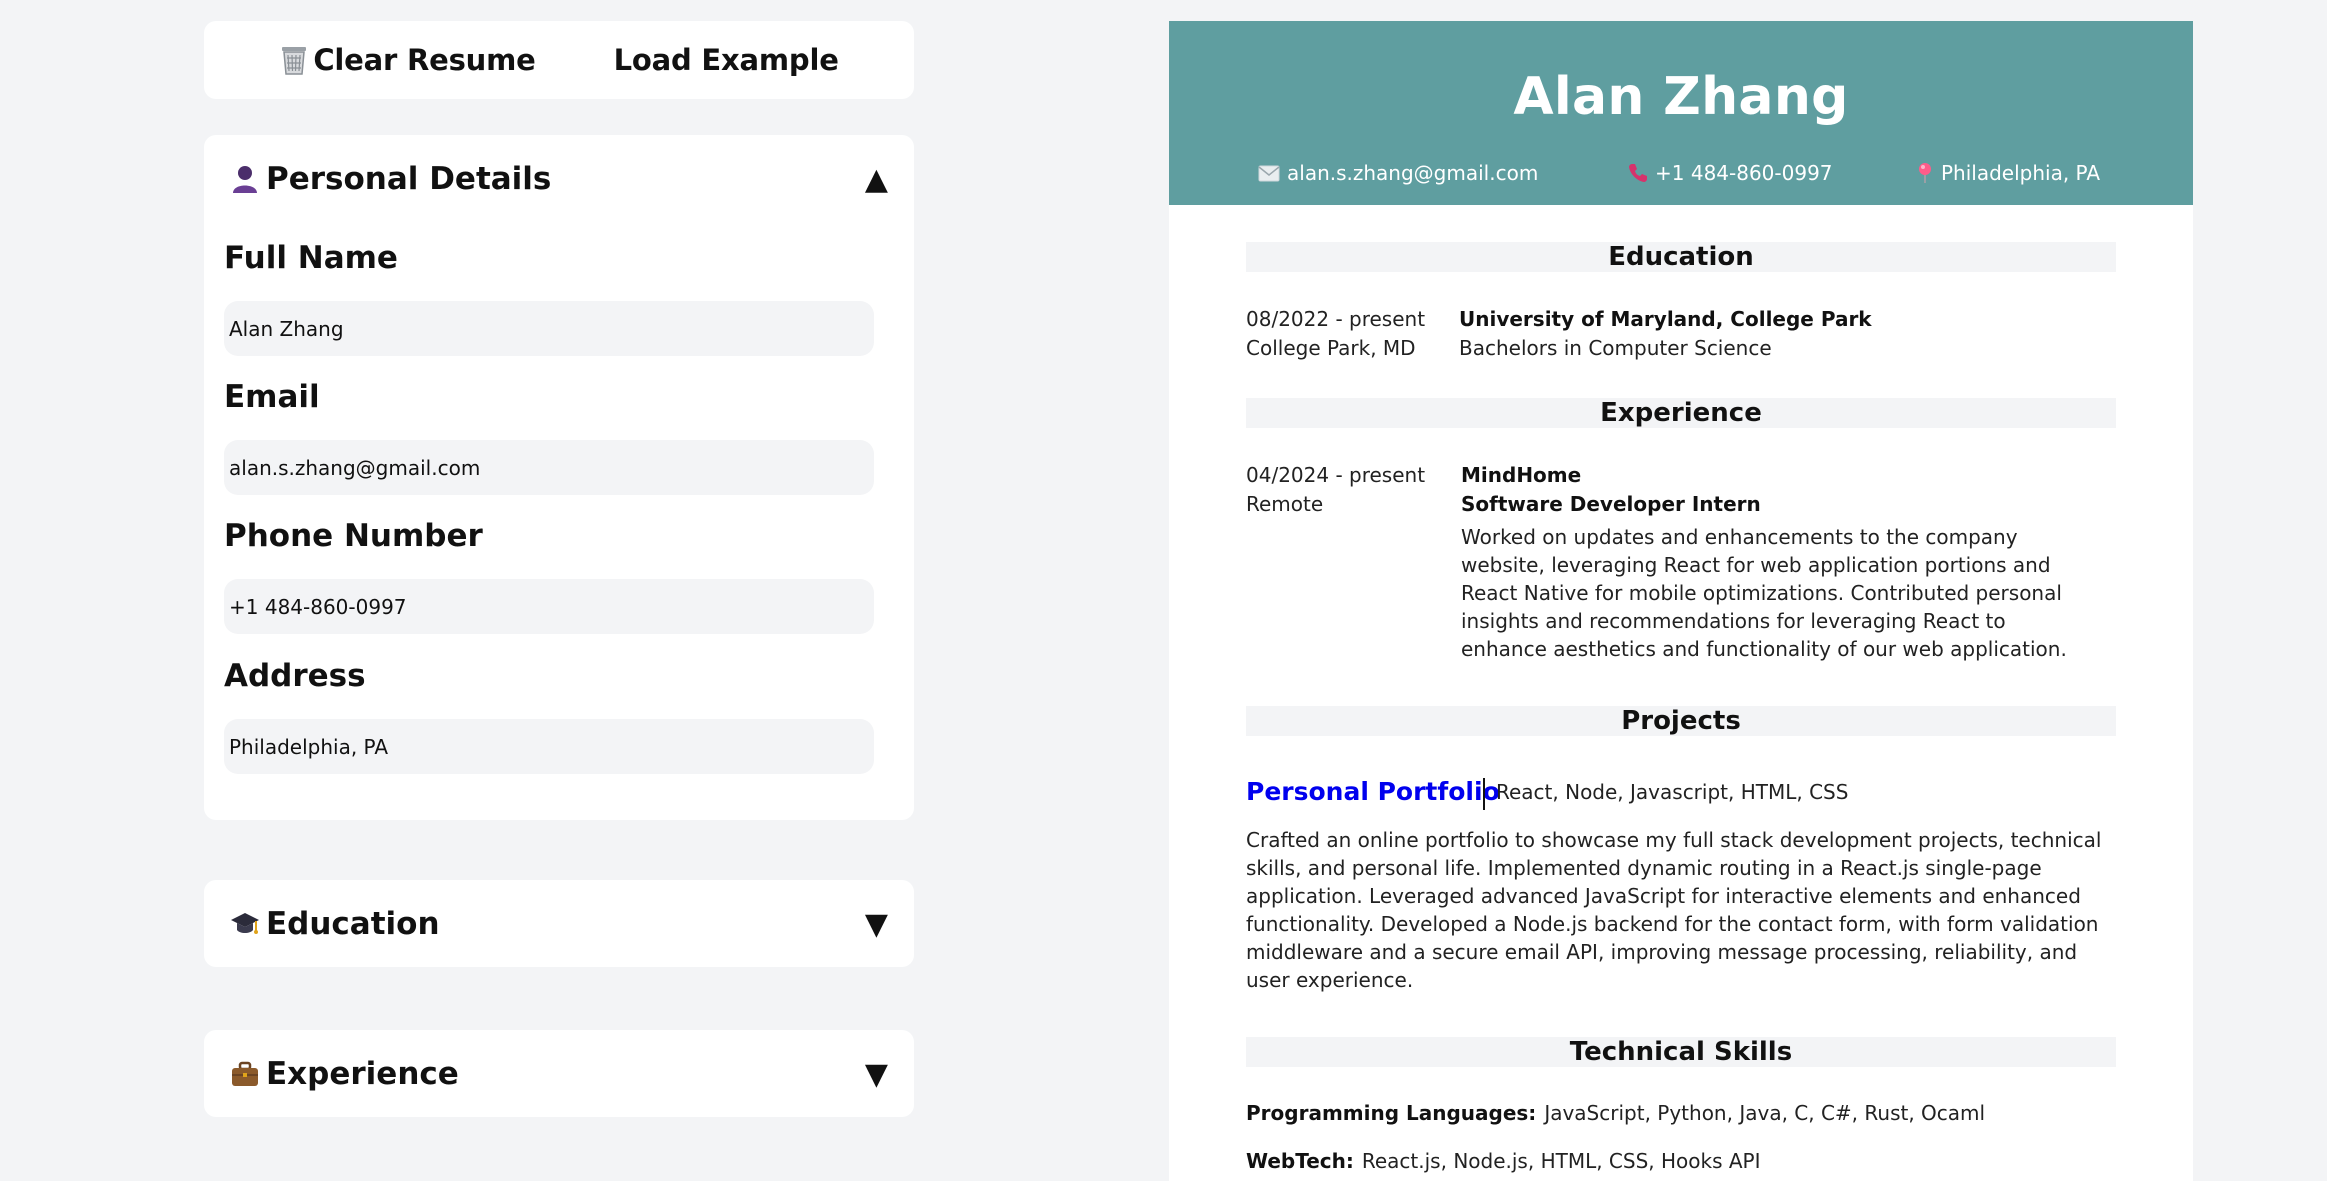 This screenshot has width=2327, height=1181. Describe the element at coordinates (1638, 173) in the screenshot. I see `phone-icon` at that location.